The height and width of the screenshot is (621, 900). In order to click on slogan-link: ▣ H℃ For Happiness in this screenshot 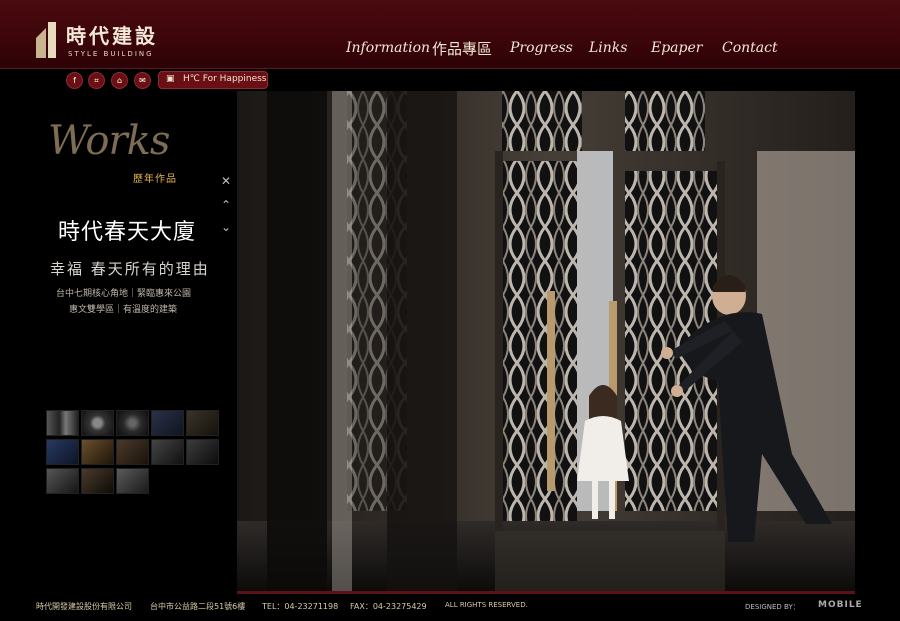, I will do `click(213, 80)`.